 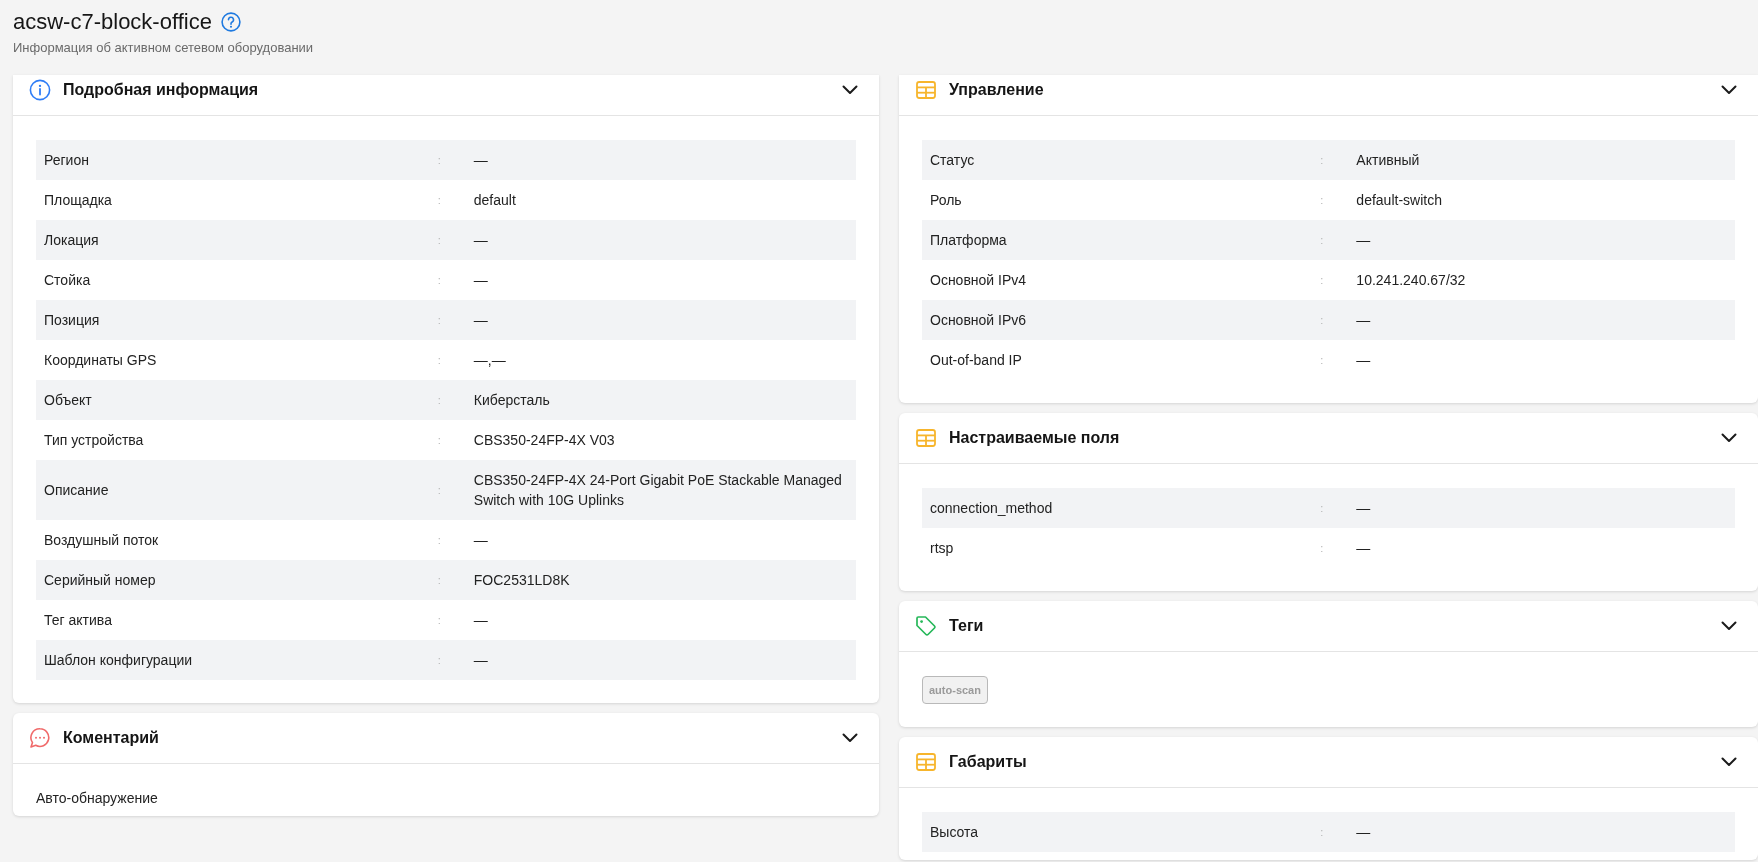 What do you see at coordinates (954, 832) in the screenshot?
I see `field-label: Высота` at bounding box center [954, 832].